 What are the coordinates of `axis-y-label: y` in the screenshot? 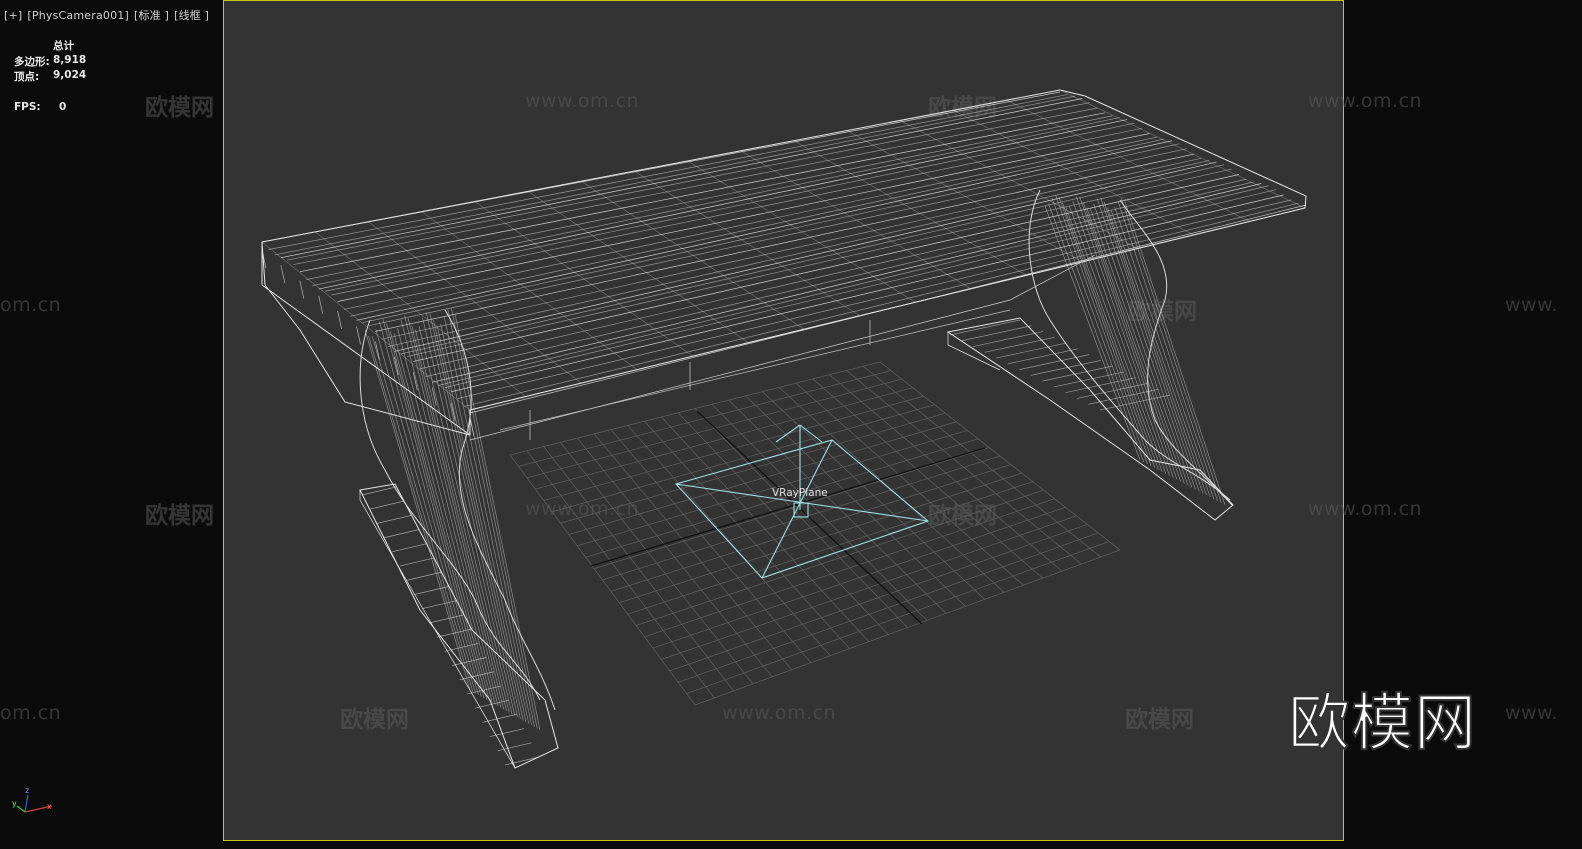 It's located at (14, 803).